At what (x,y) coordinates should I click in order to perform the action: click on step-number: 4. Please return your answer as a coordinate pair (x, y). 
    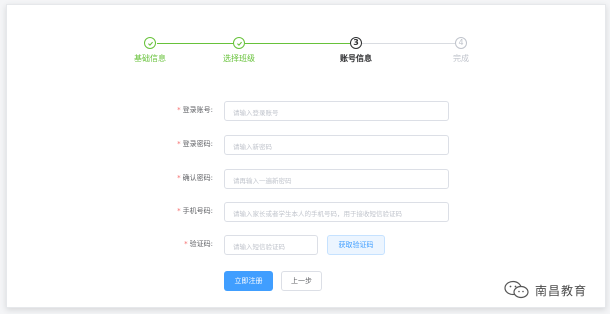
    Looking at the image, I should click on (461, 43).